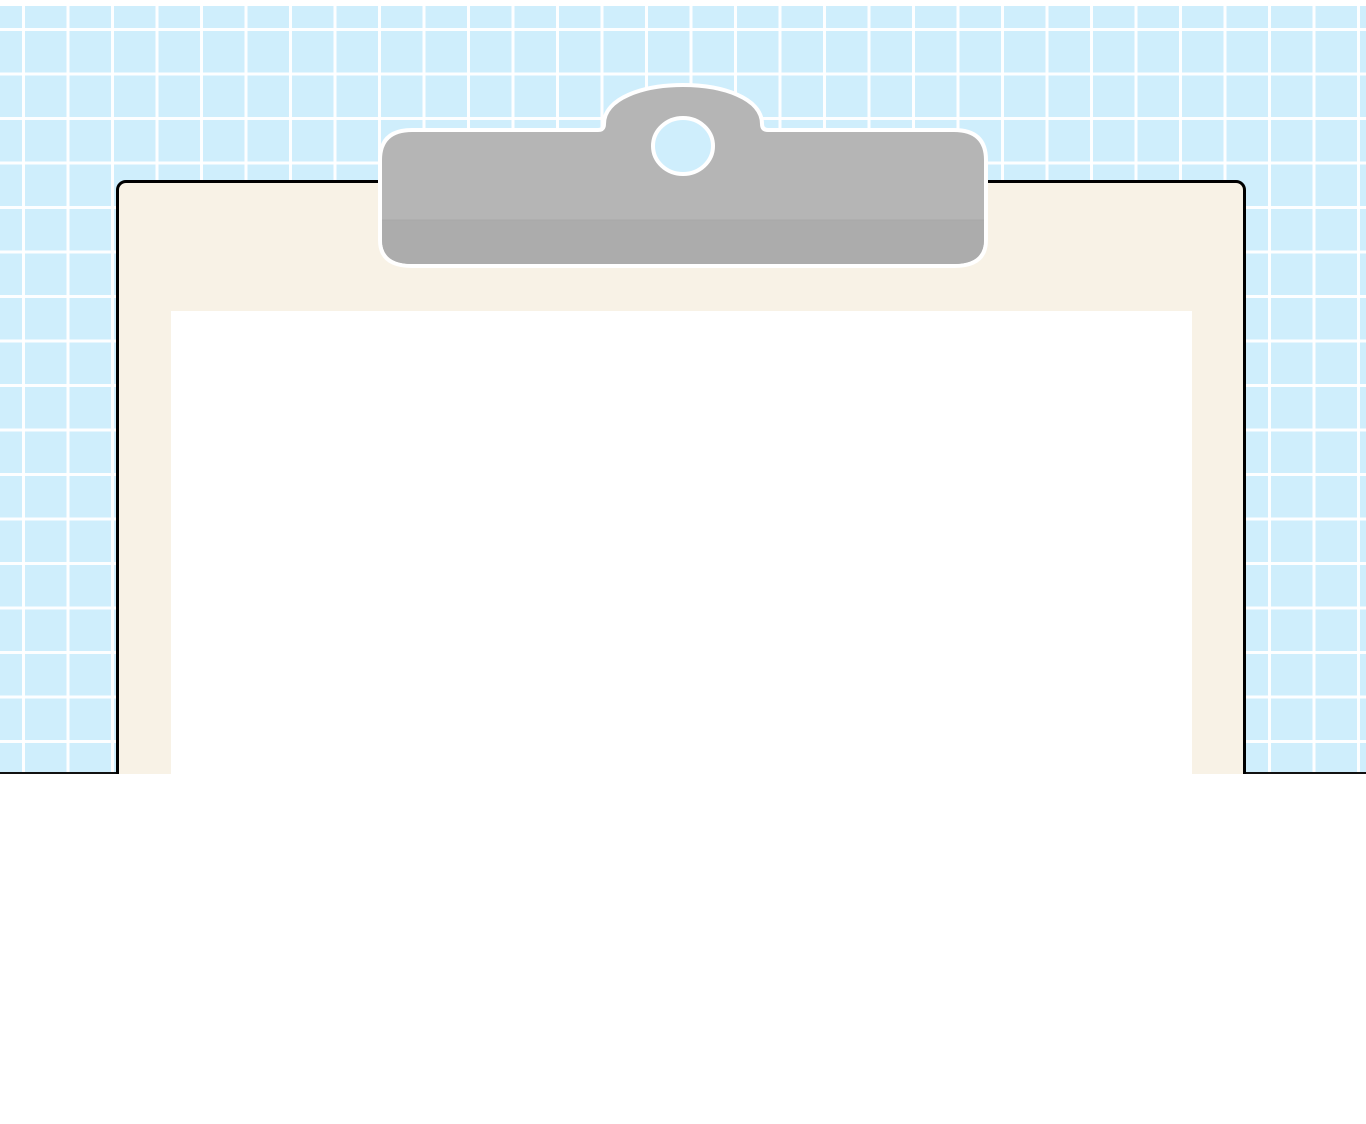  What do you see at coordinates (683, 146) in the screenshot?
I see `ring-hole-icon` at bounding box center [683, 146].